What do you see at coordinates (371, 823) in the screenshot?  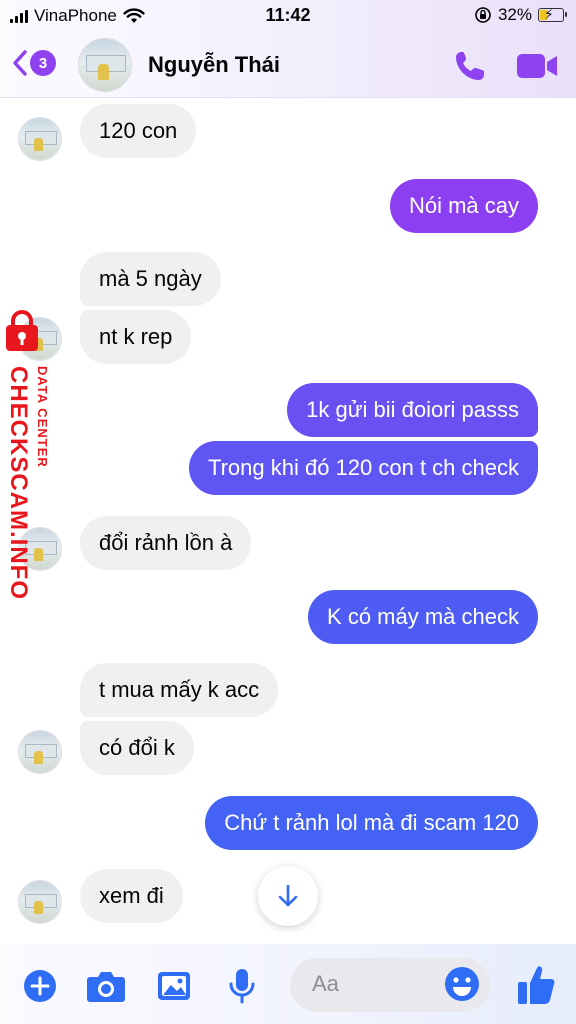 I see `message-bubble-outgoing: Chứ t rảnh lol mà đi scam 120` at bounding box center [371, 823].